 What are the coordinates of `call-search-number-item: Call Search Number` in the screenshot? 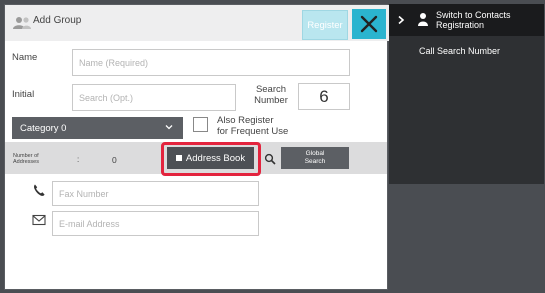 It's located at (459, 51).